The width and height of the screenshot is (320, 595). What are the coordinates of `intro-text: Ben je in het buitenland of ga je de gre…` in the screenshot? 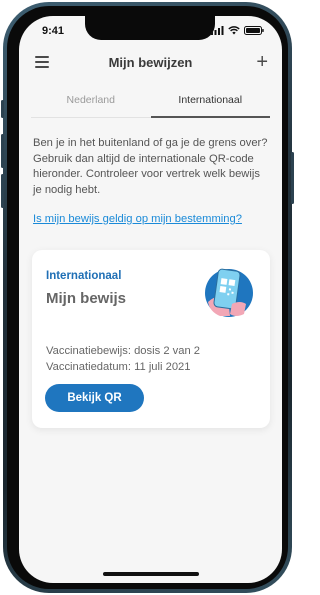 It's located at (150, 166).